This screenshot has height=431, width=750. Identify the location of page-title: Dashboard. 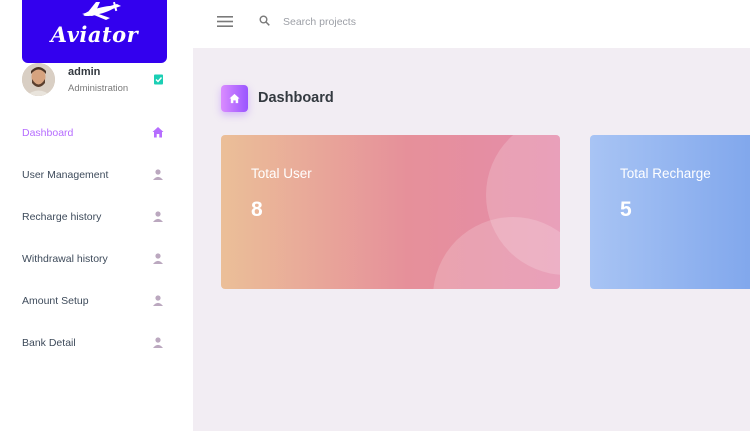
(296, 98).